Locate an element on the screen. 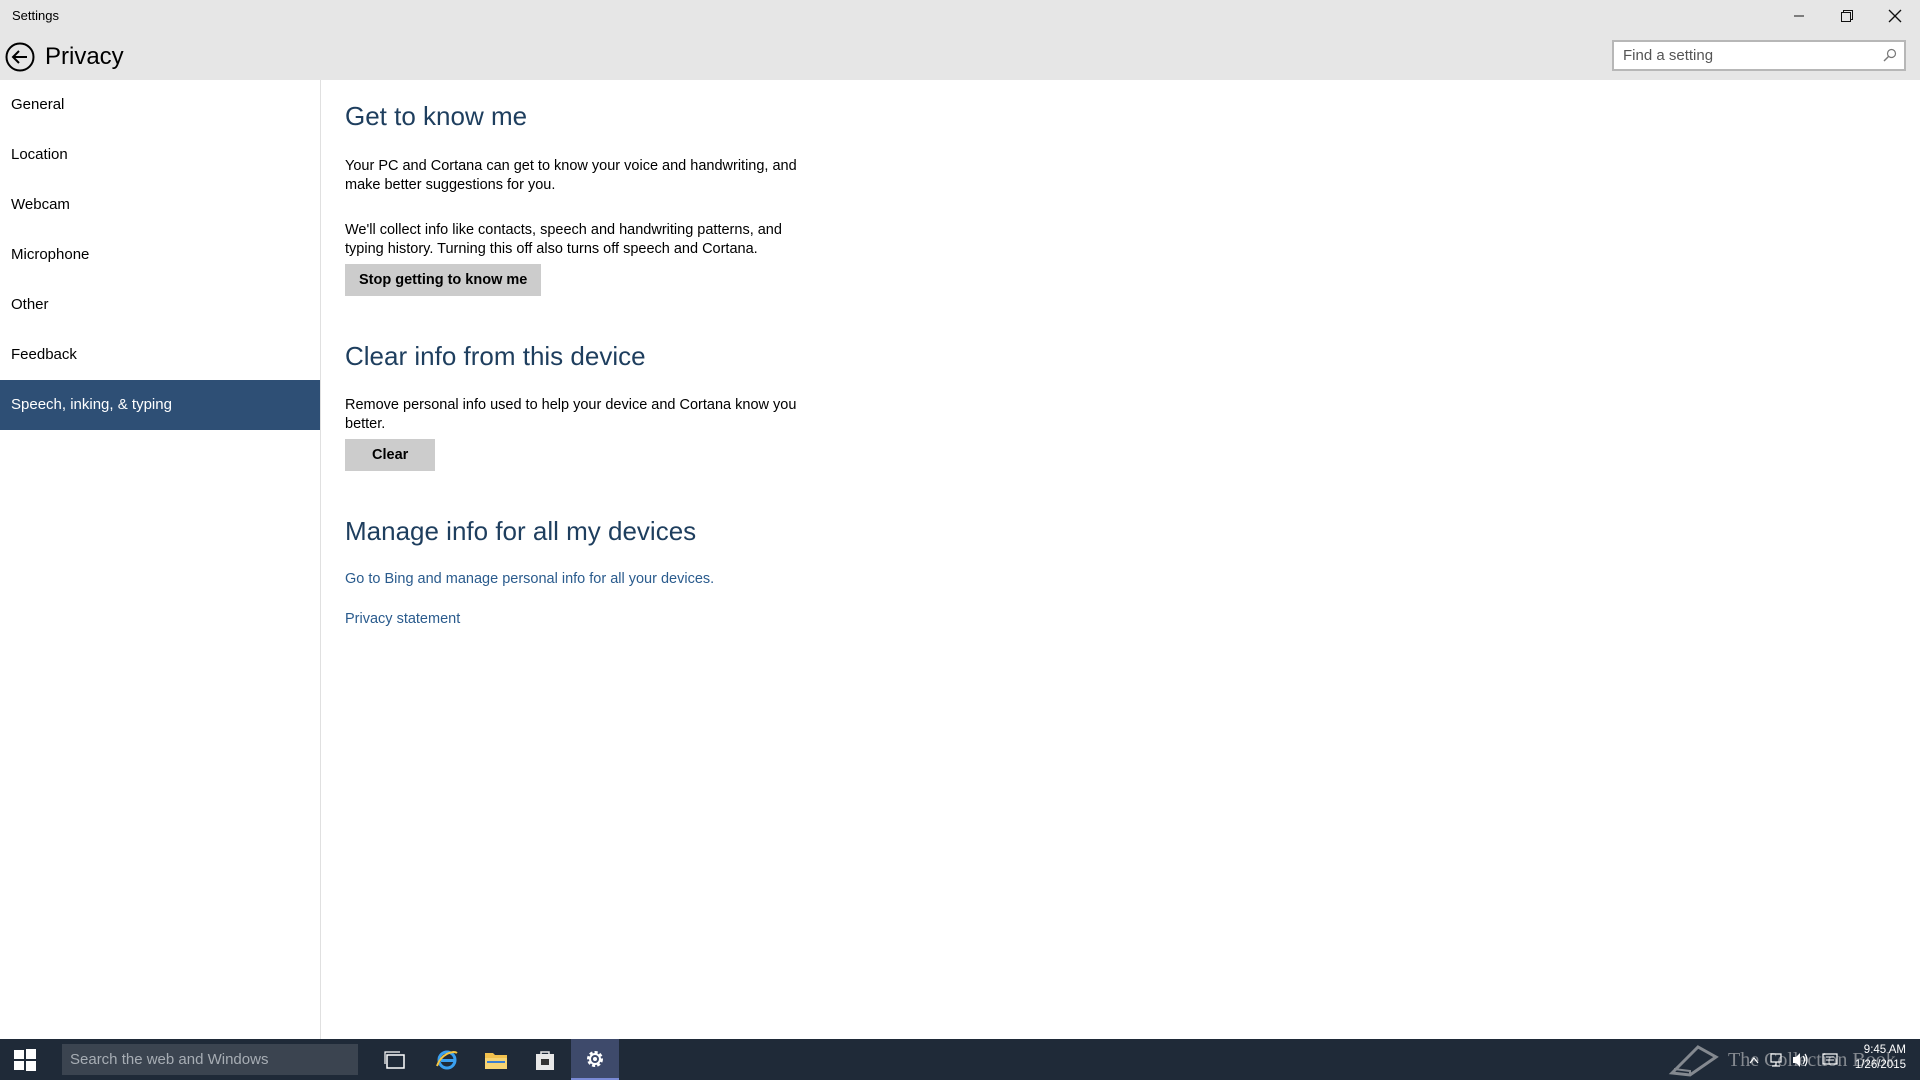  sidebar-item-feedback: Feedback is located at coordinates (160, 355).